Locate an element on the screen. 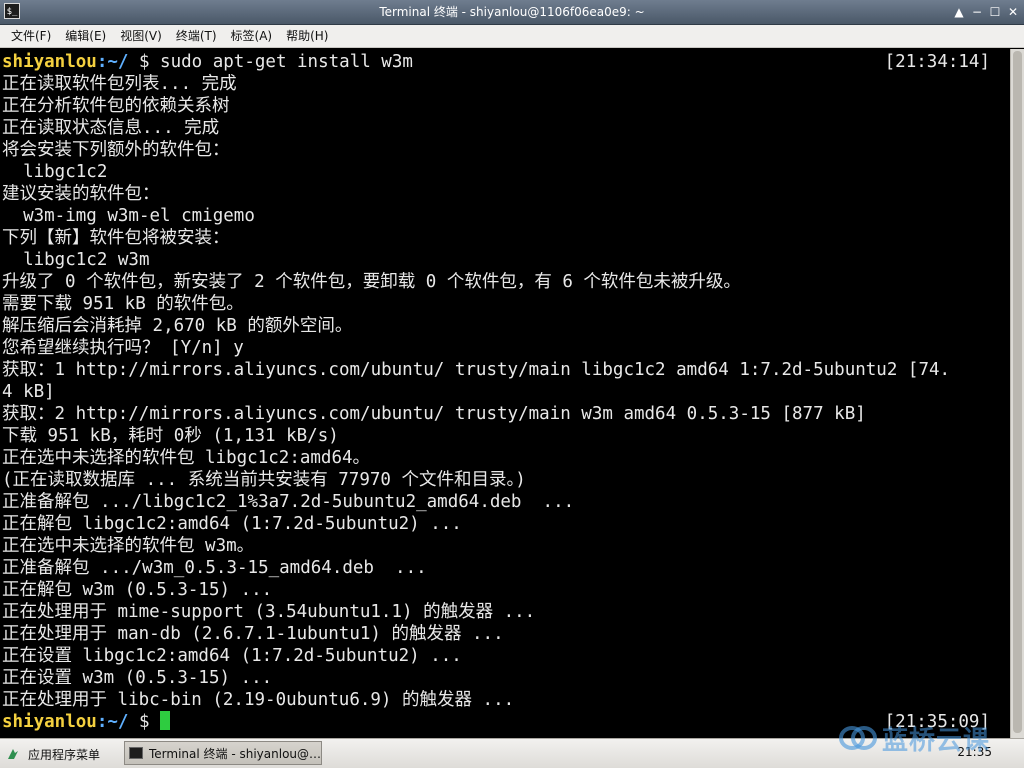  output-line: 下列【新】软件包将被安装： is located at coordinates (116, 238).